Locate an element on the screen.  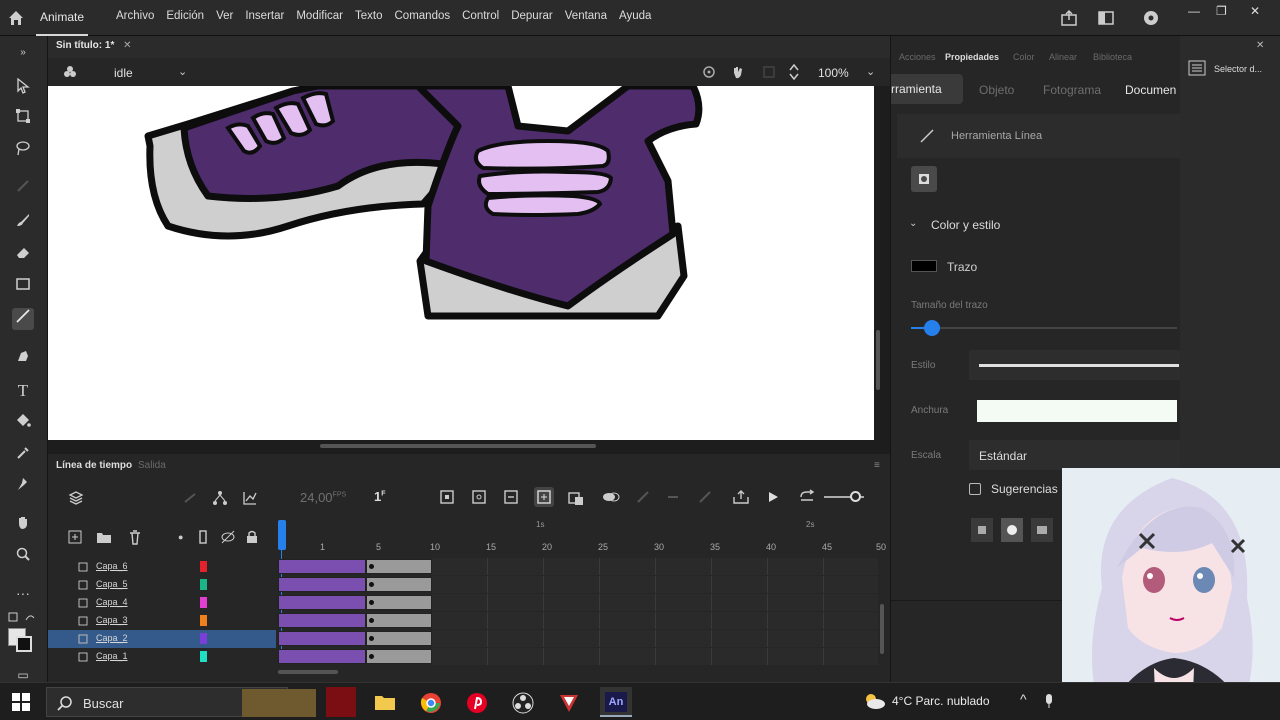
pin-tool-icon is located at coordinates (23, 487).